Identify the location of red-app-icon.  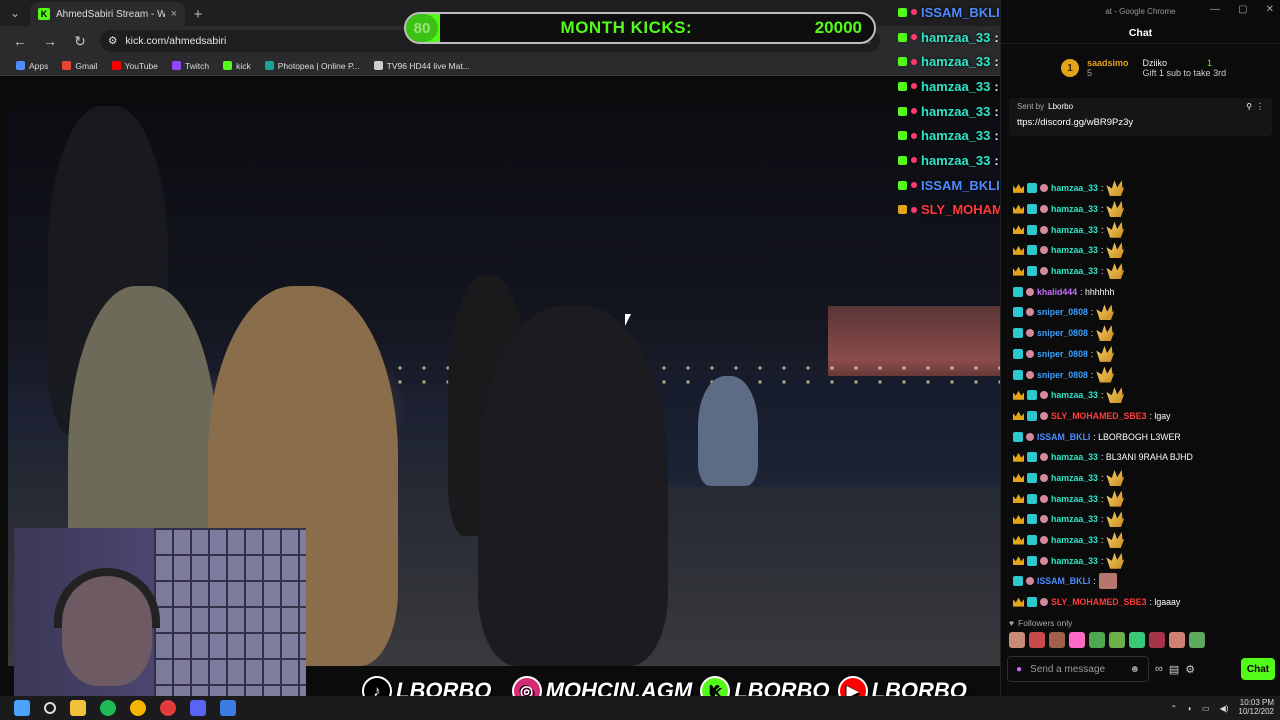
(168, 708).